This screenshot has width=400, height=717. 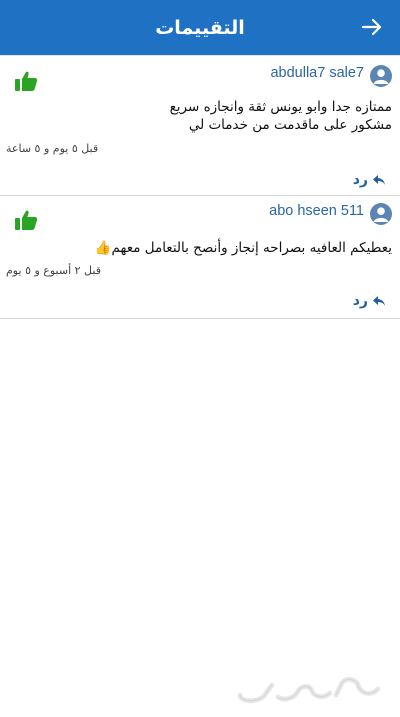 I want to click on review-text-line: ممتازه جدا وابو يونس ثقة وانجازه سريع, so click(x=280, y=107).